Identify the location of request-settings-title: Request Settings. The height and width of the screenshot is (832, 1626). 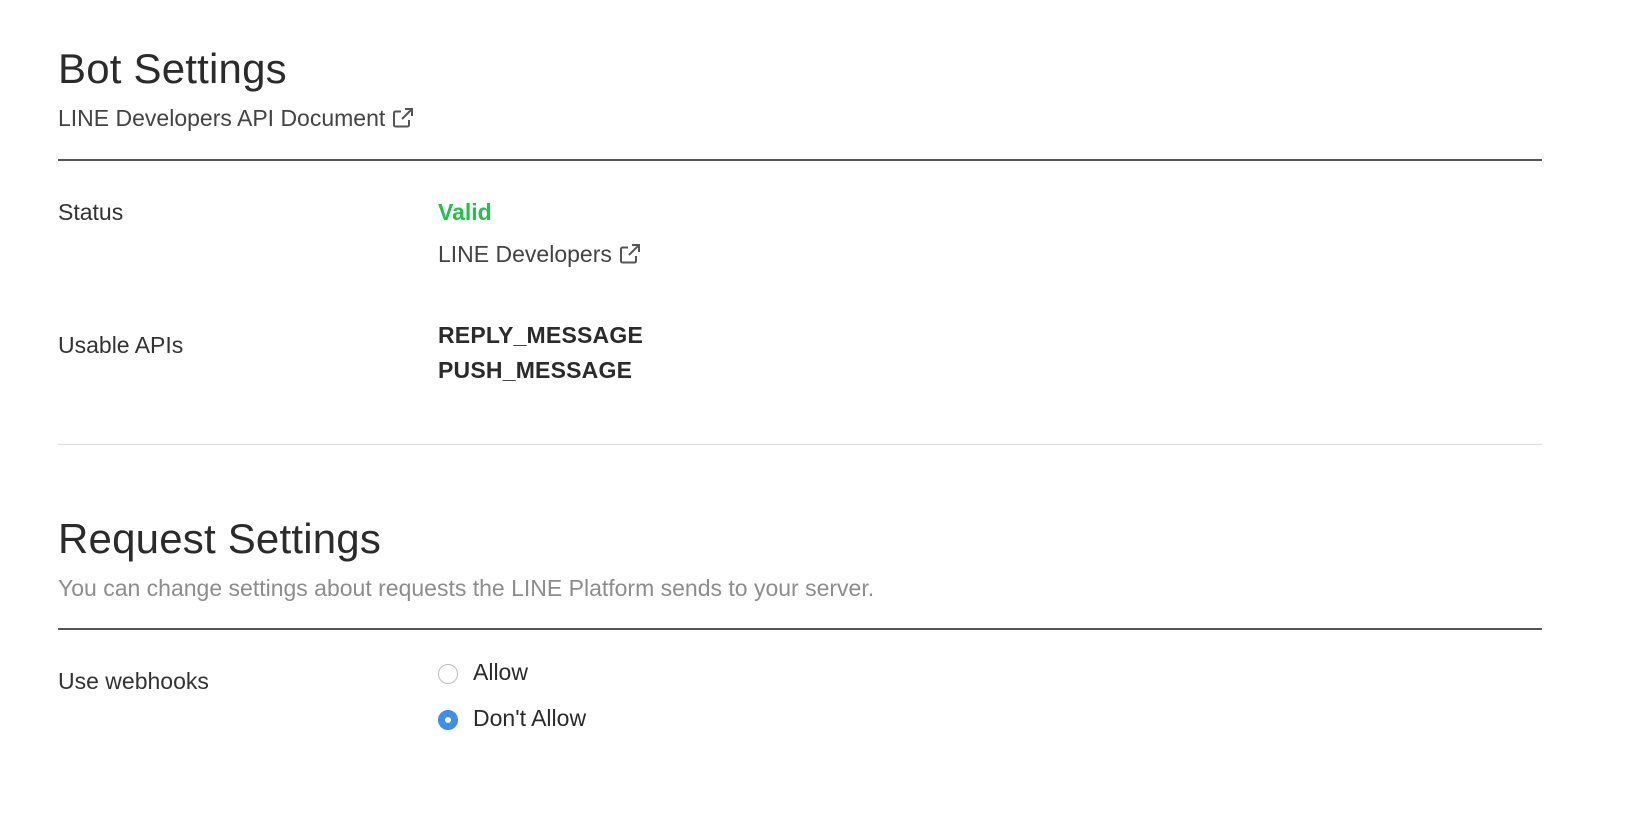
(220, 538).